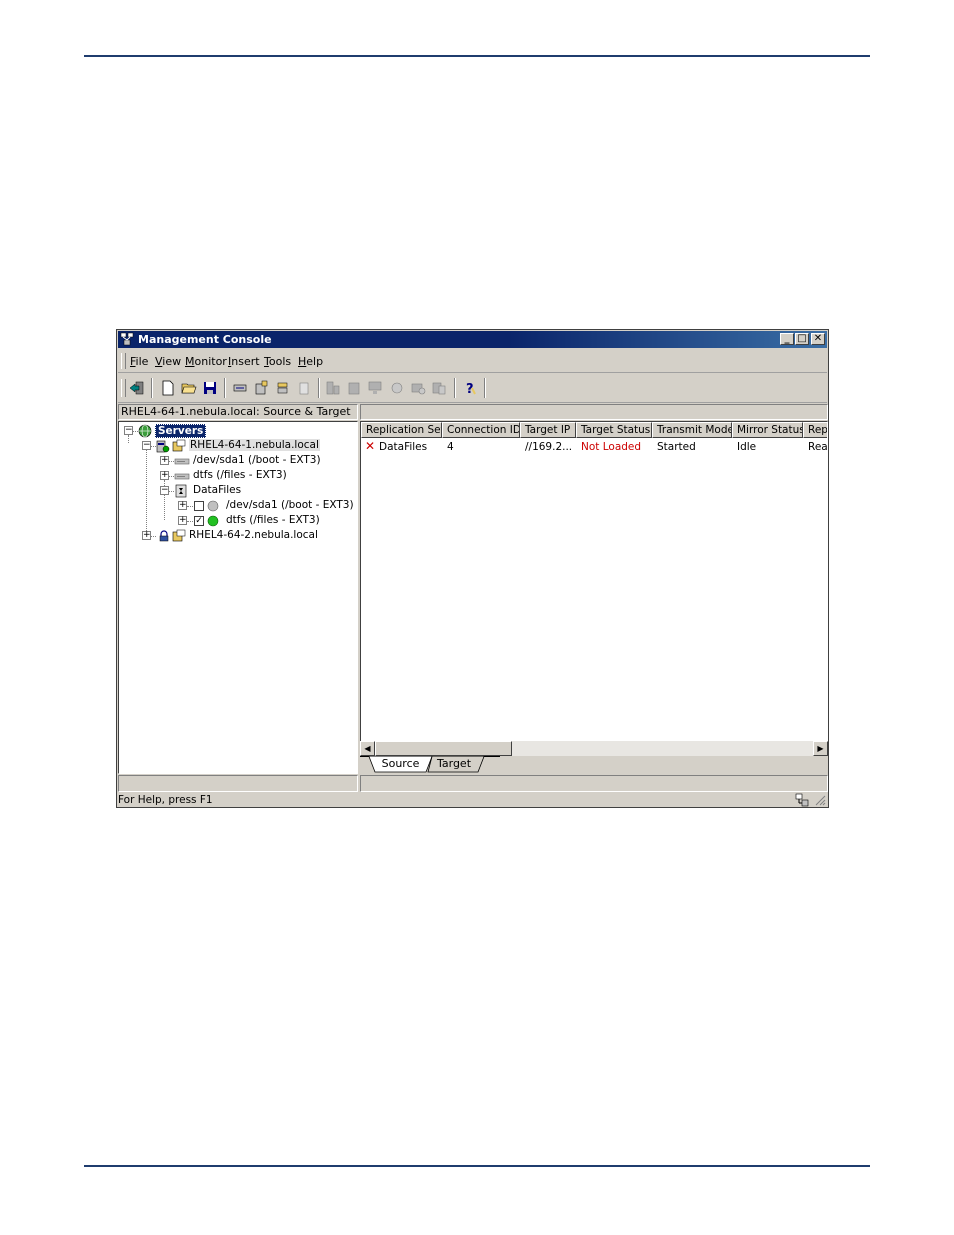  What do you see at coordinates (127, 339) in the screenshot?
I see `console-app-icon` at bounding box center [127, 339].